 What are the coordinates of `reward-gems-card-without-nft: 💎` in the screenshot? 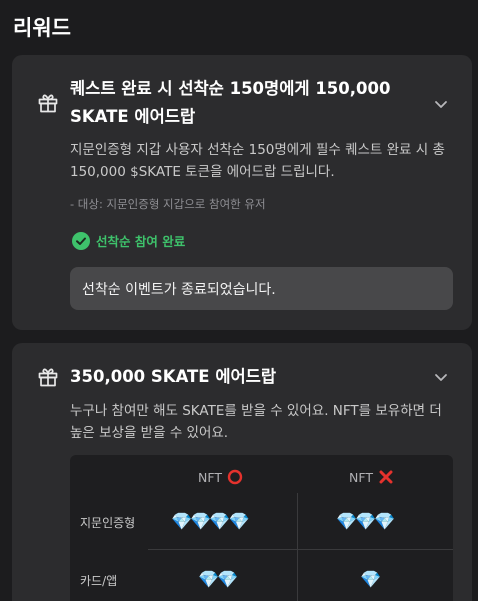 It's located at (370, 580).